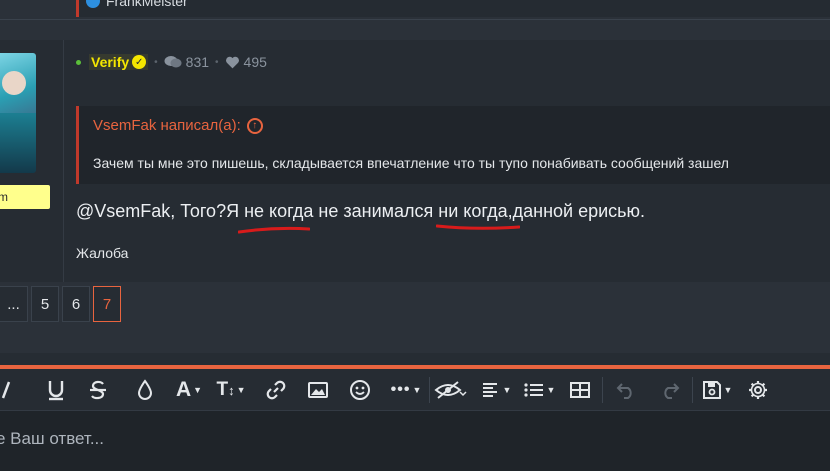 This screenshot has width=830, height=471. What do you see at coordinates (18, 113) in the screenshot?
I see `avatar` at bounding box center [18, 113].